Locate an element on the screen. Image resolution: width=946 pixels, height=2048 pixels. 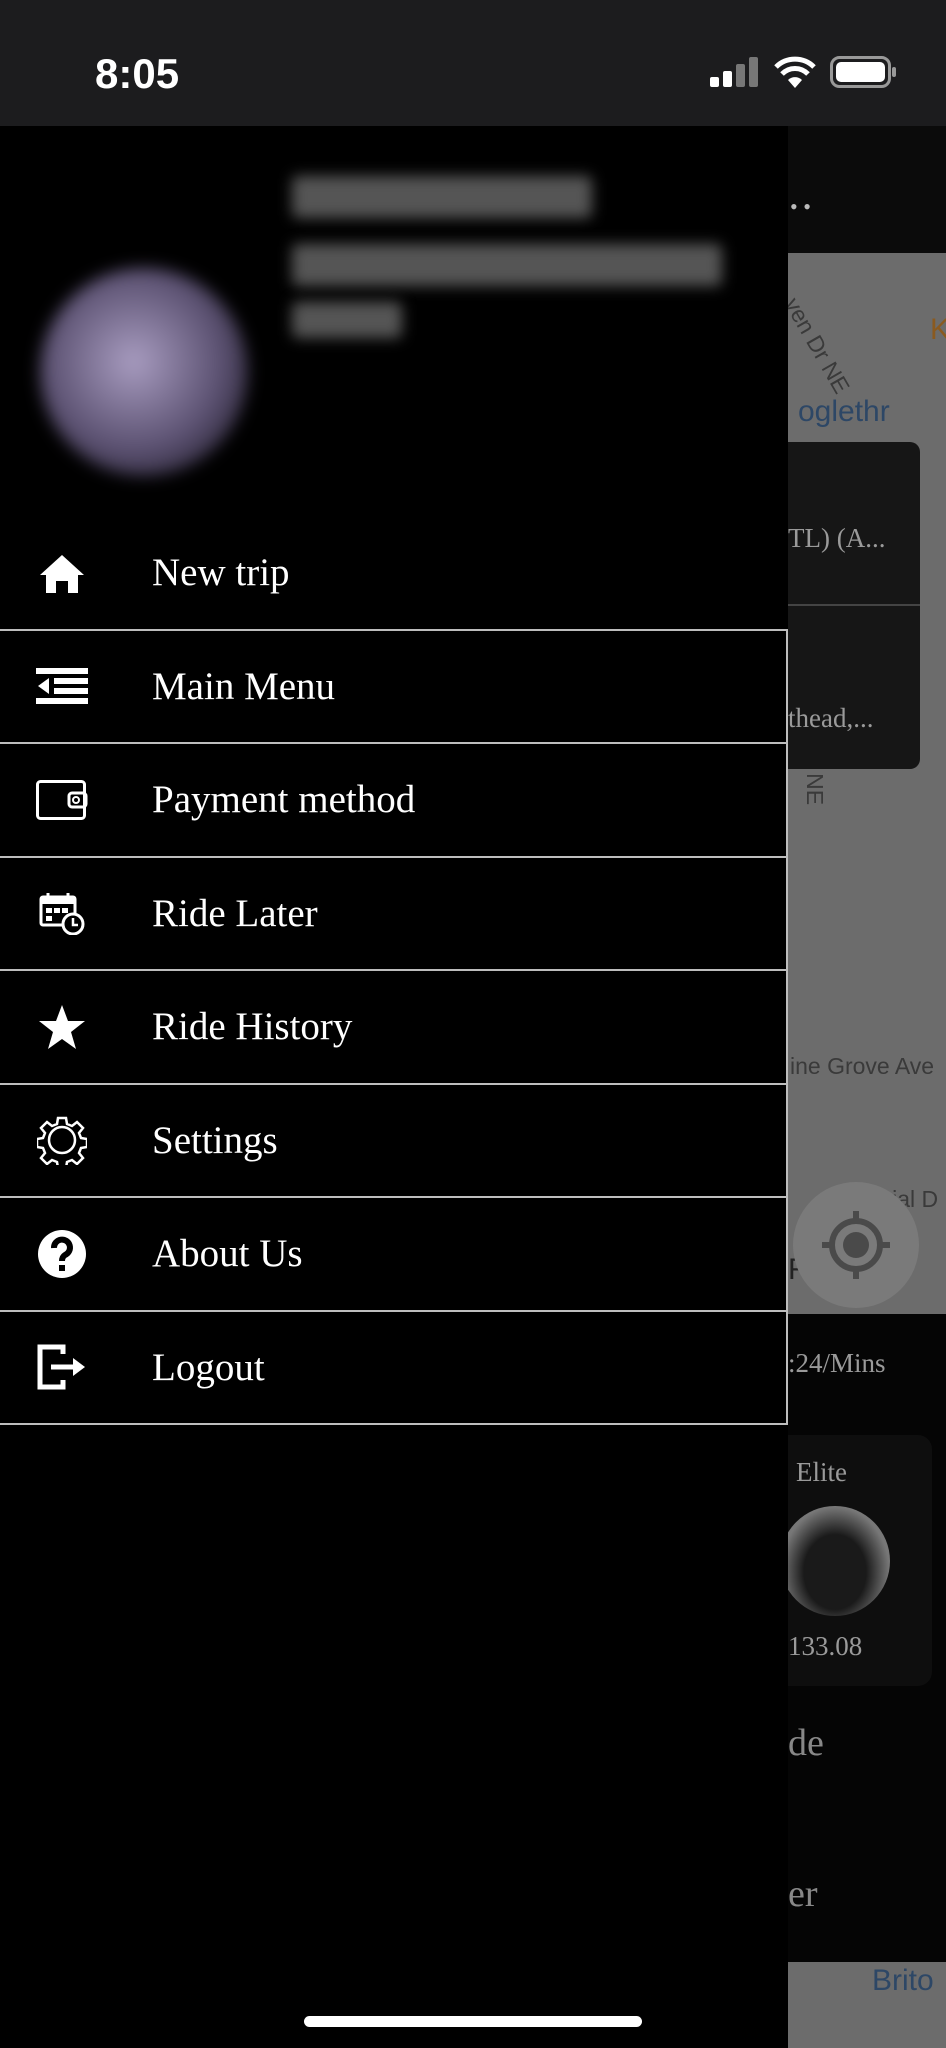
menu-item-label: Settings is located at coordinates (215, 1140).